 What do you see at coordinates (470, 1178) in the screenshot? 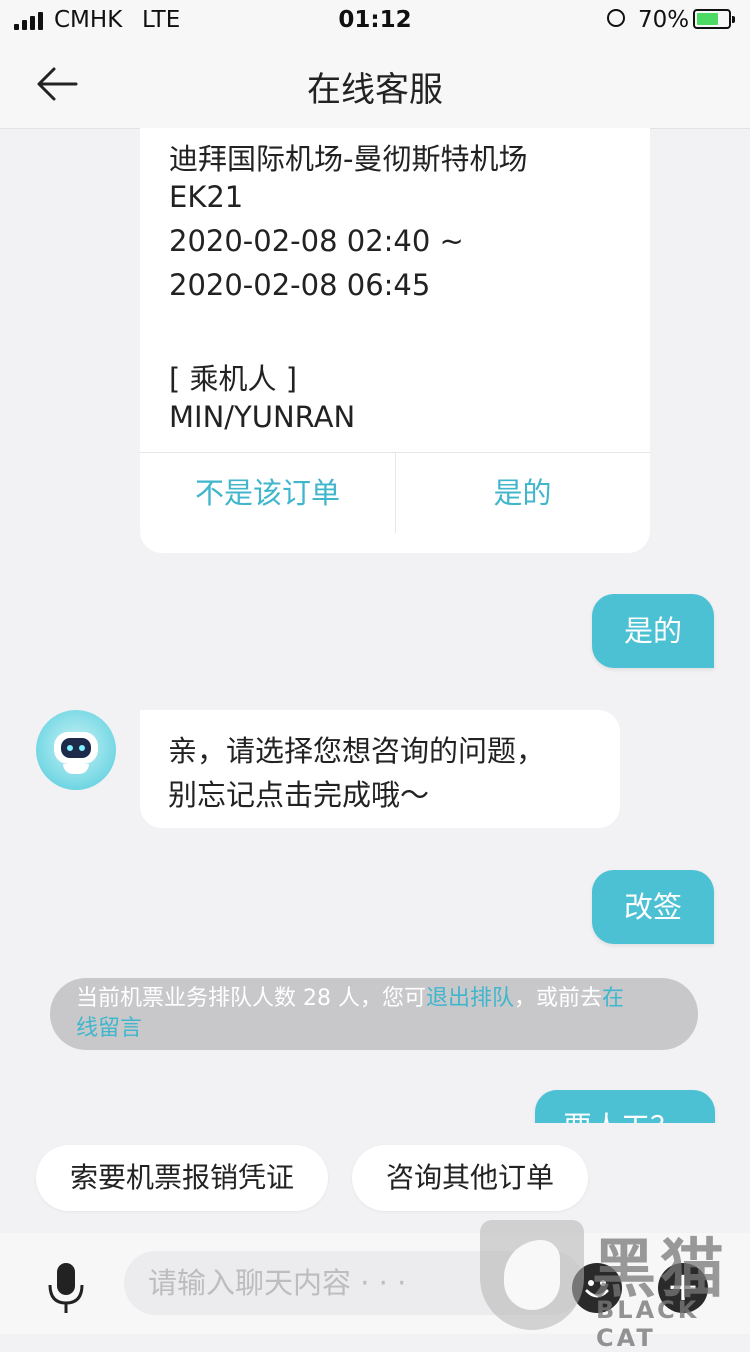
I see `quick-reply-other-orders: 咨询其他订单` at bounding box center [470, 1178].